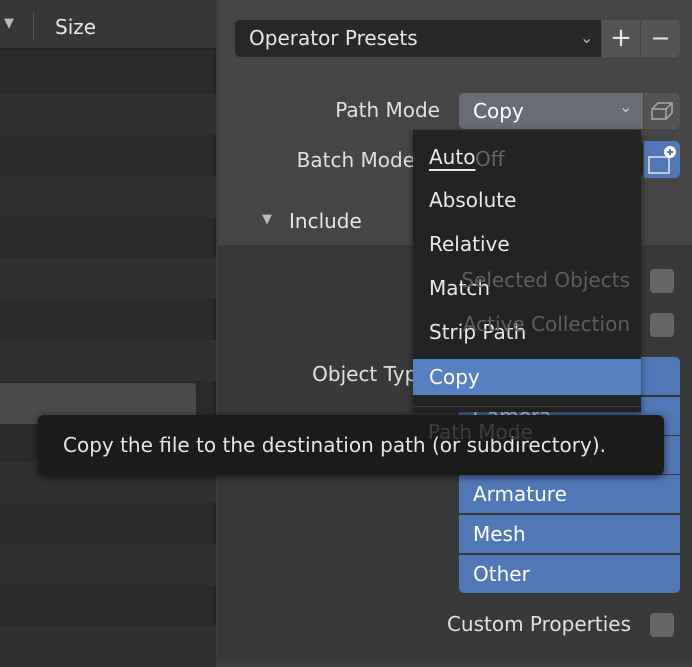 The height and width of the screenshot is (667, 692). I want to click on menu-item-label: Copy, so click(454, 377).